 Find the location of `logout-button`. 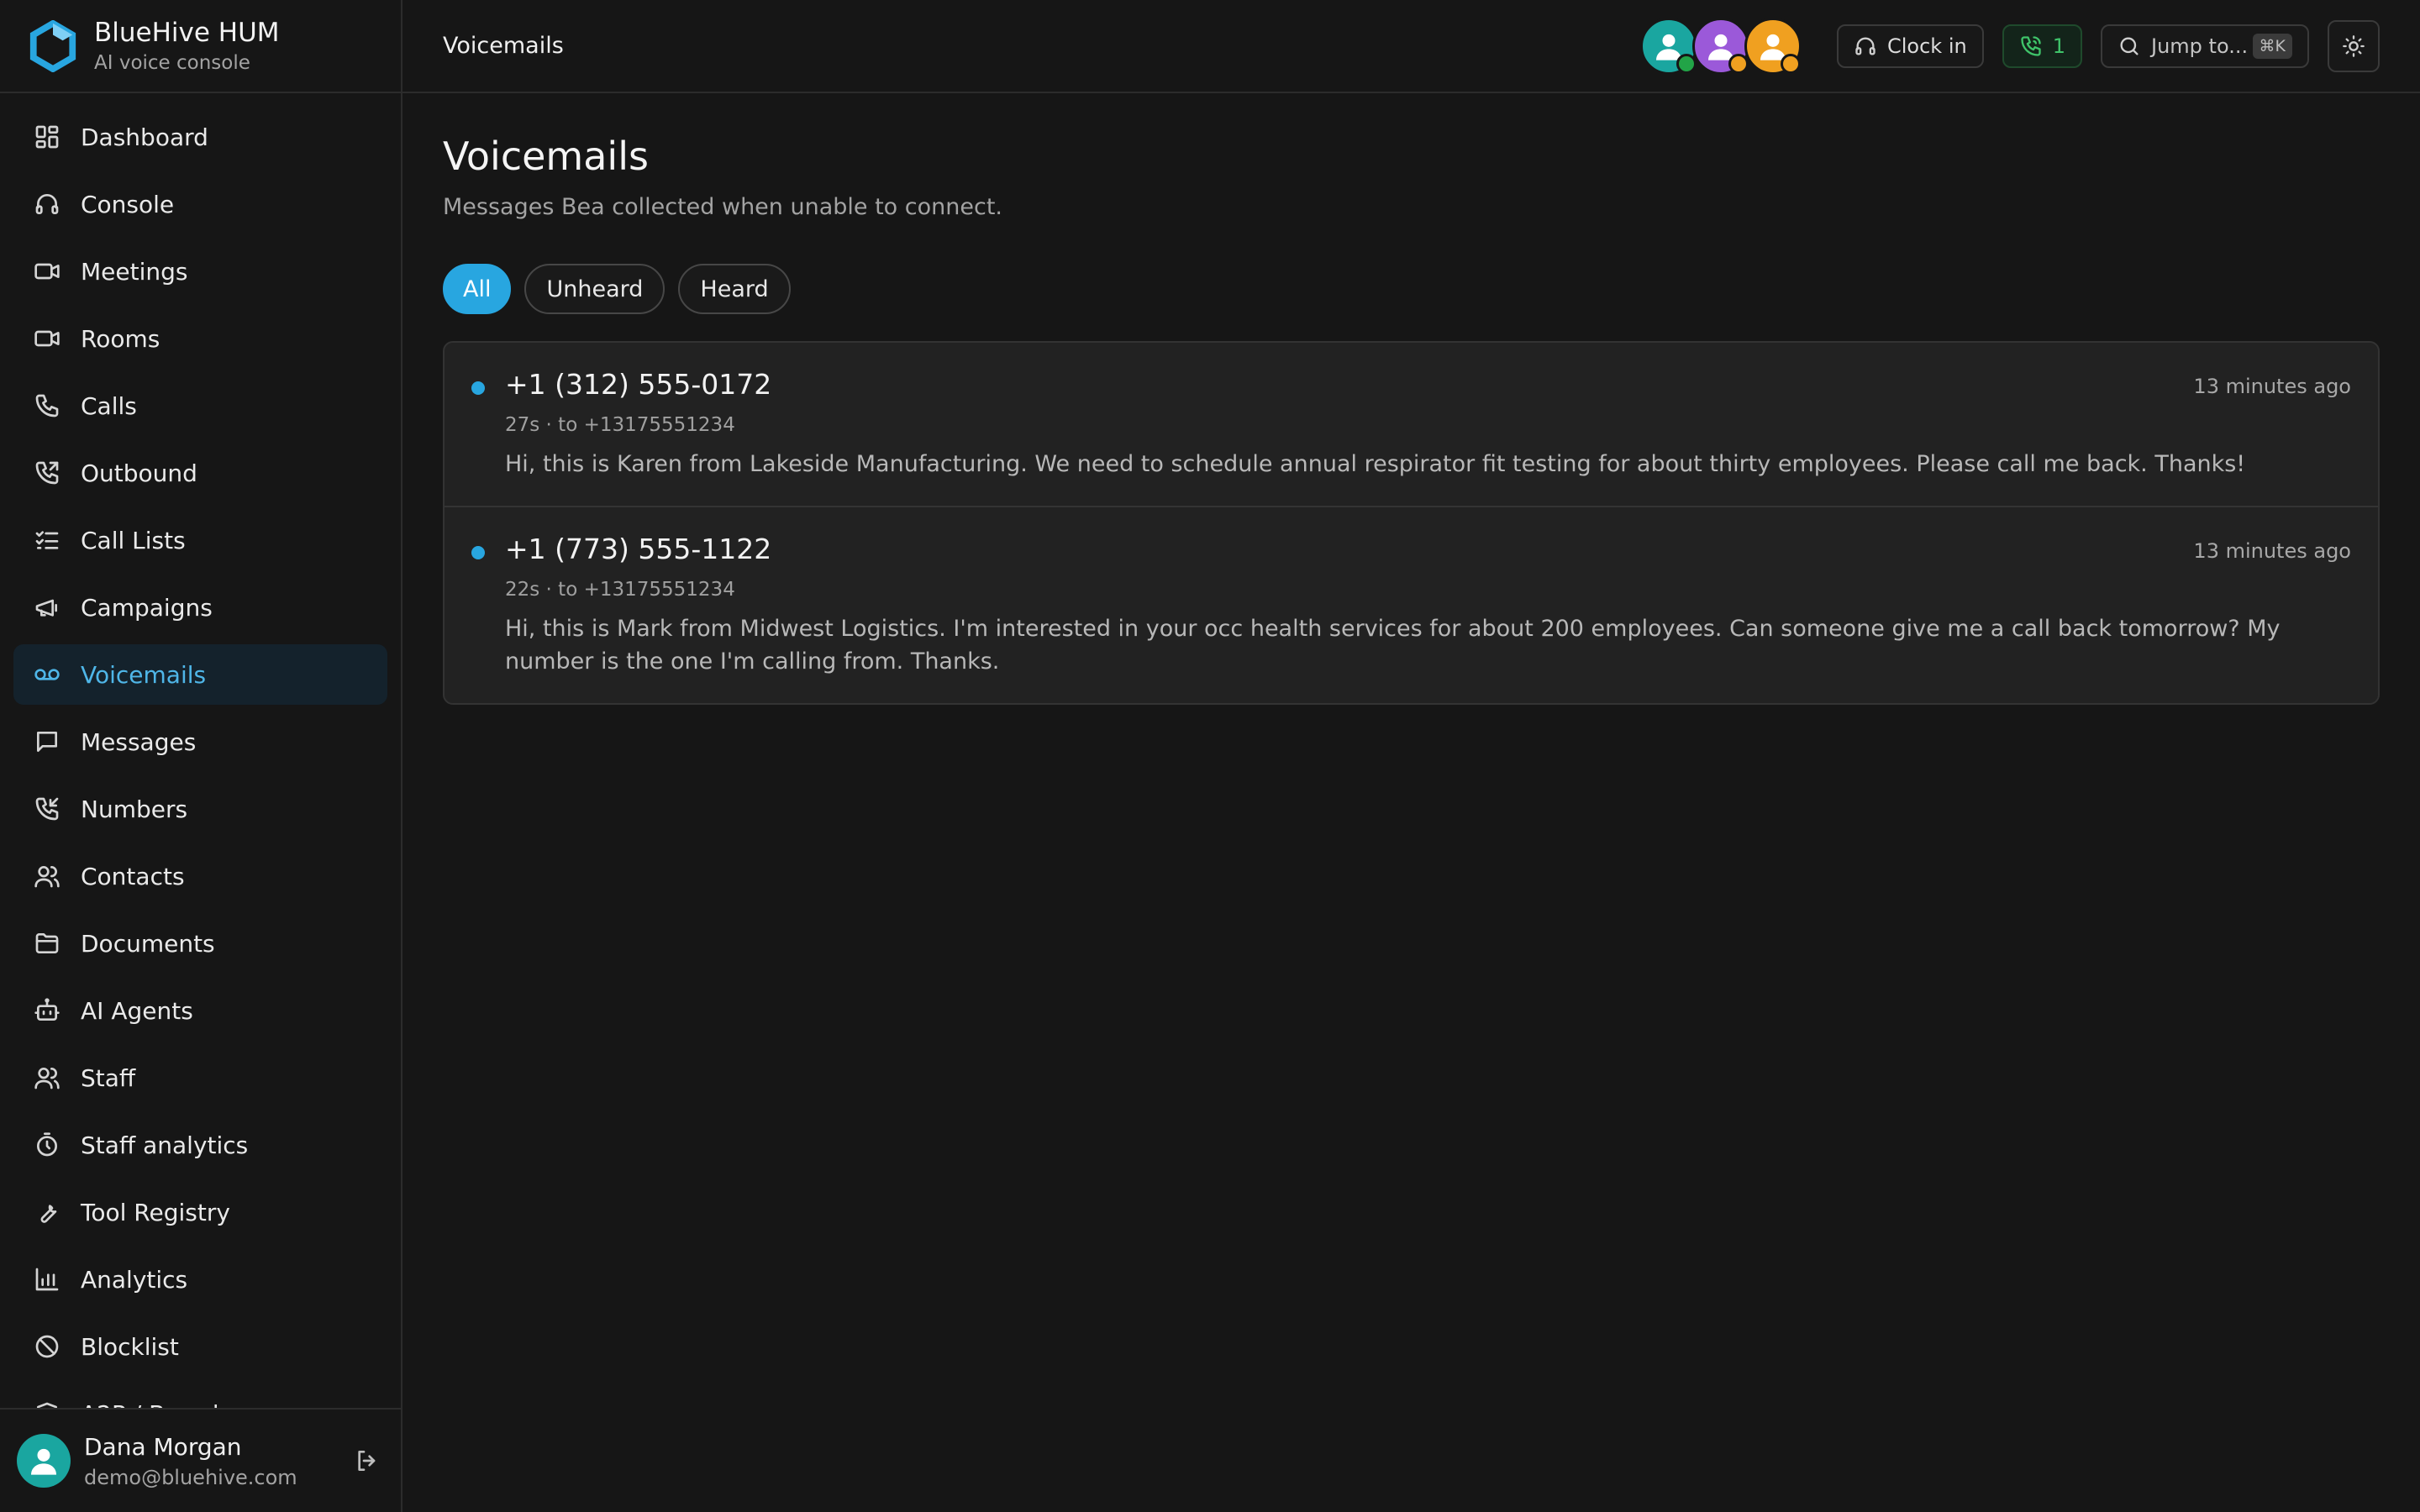

logout-button is located at coordinates (367, 1461).